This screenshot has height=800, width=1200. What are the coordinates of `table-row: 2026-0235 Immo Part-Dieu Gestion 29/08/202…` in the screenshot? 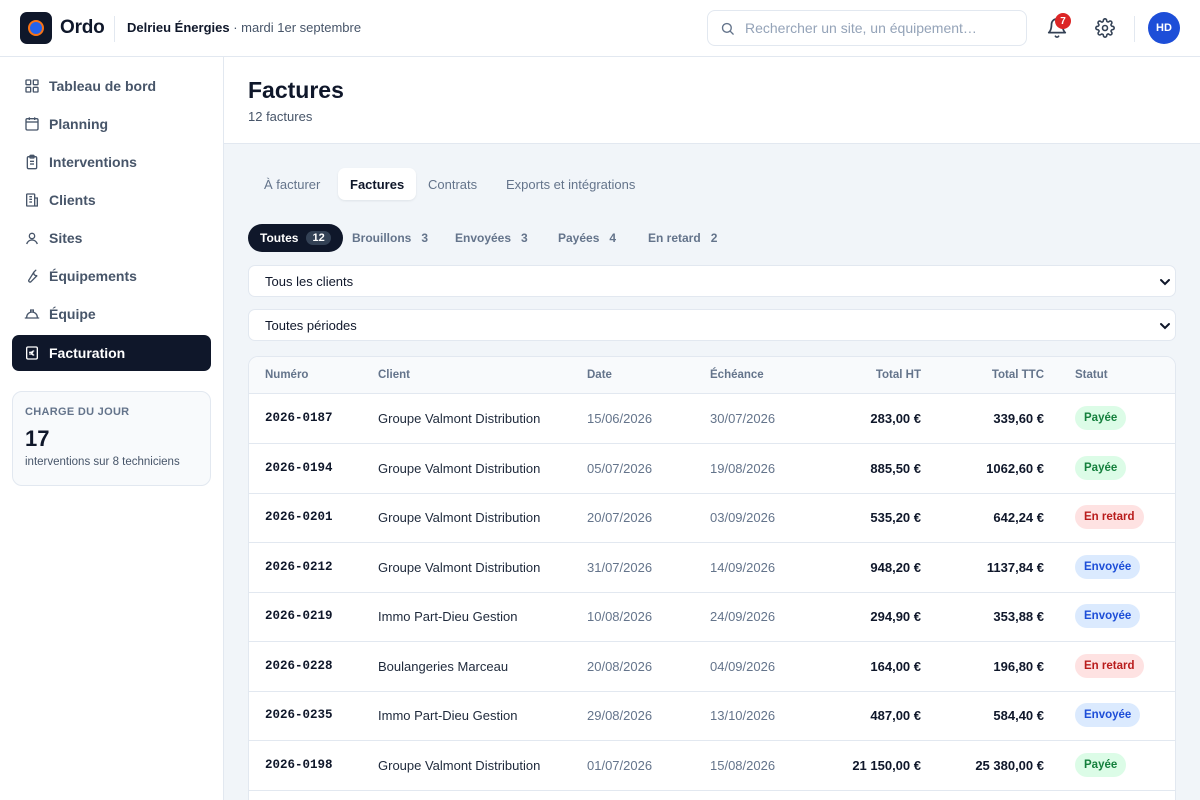 It's located at (712, 716).